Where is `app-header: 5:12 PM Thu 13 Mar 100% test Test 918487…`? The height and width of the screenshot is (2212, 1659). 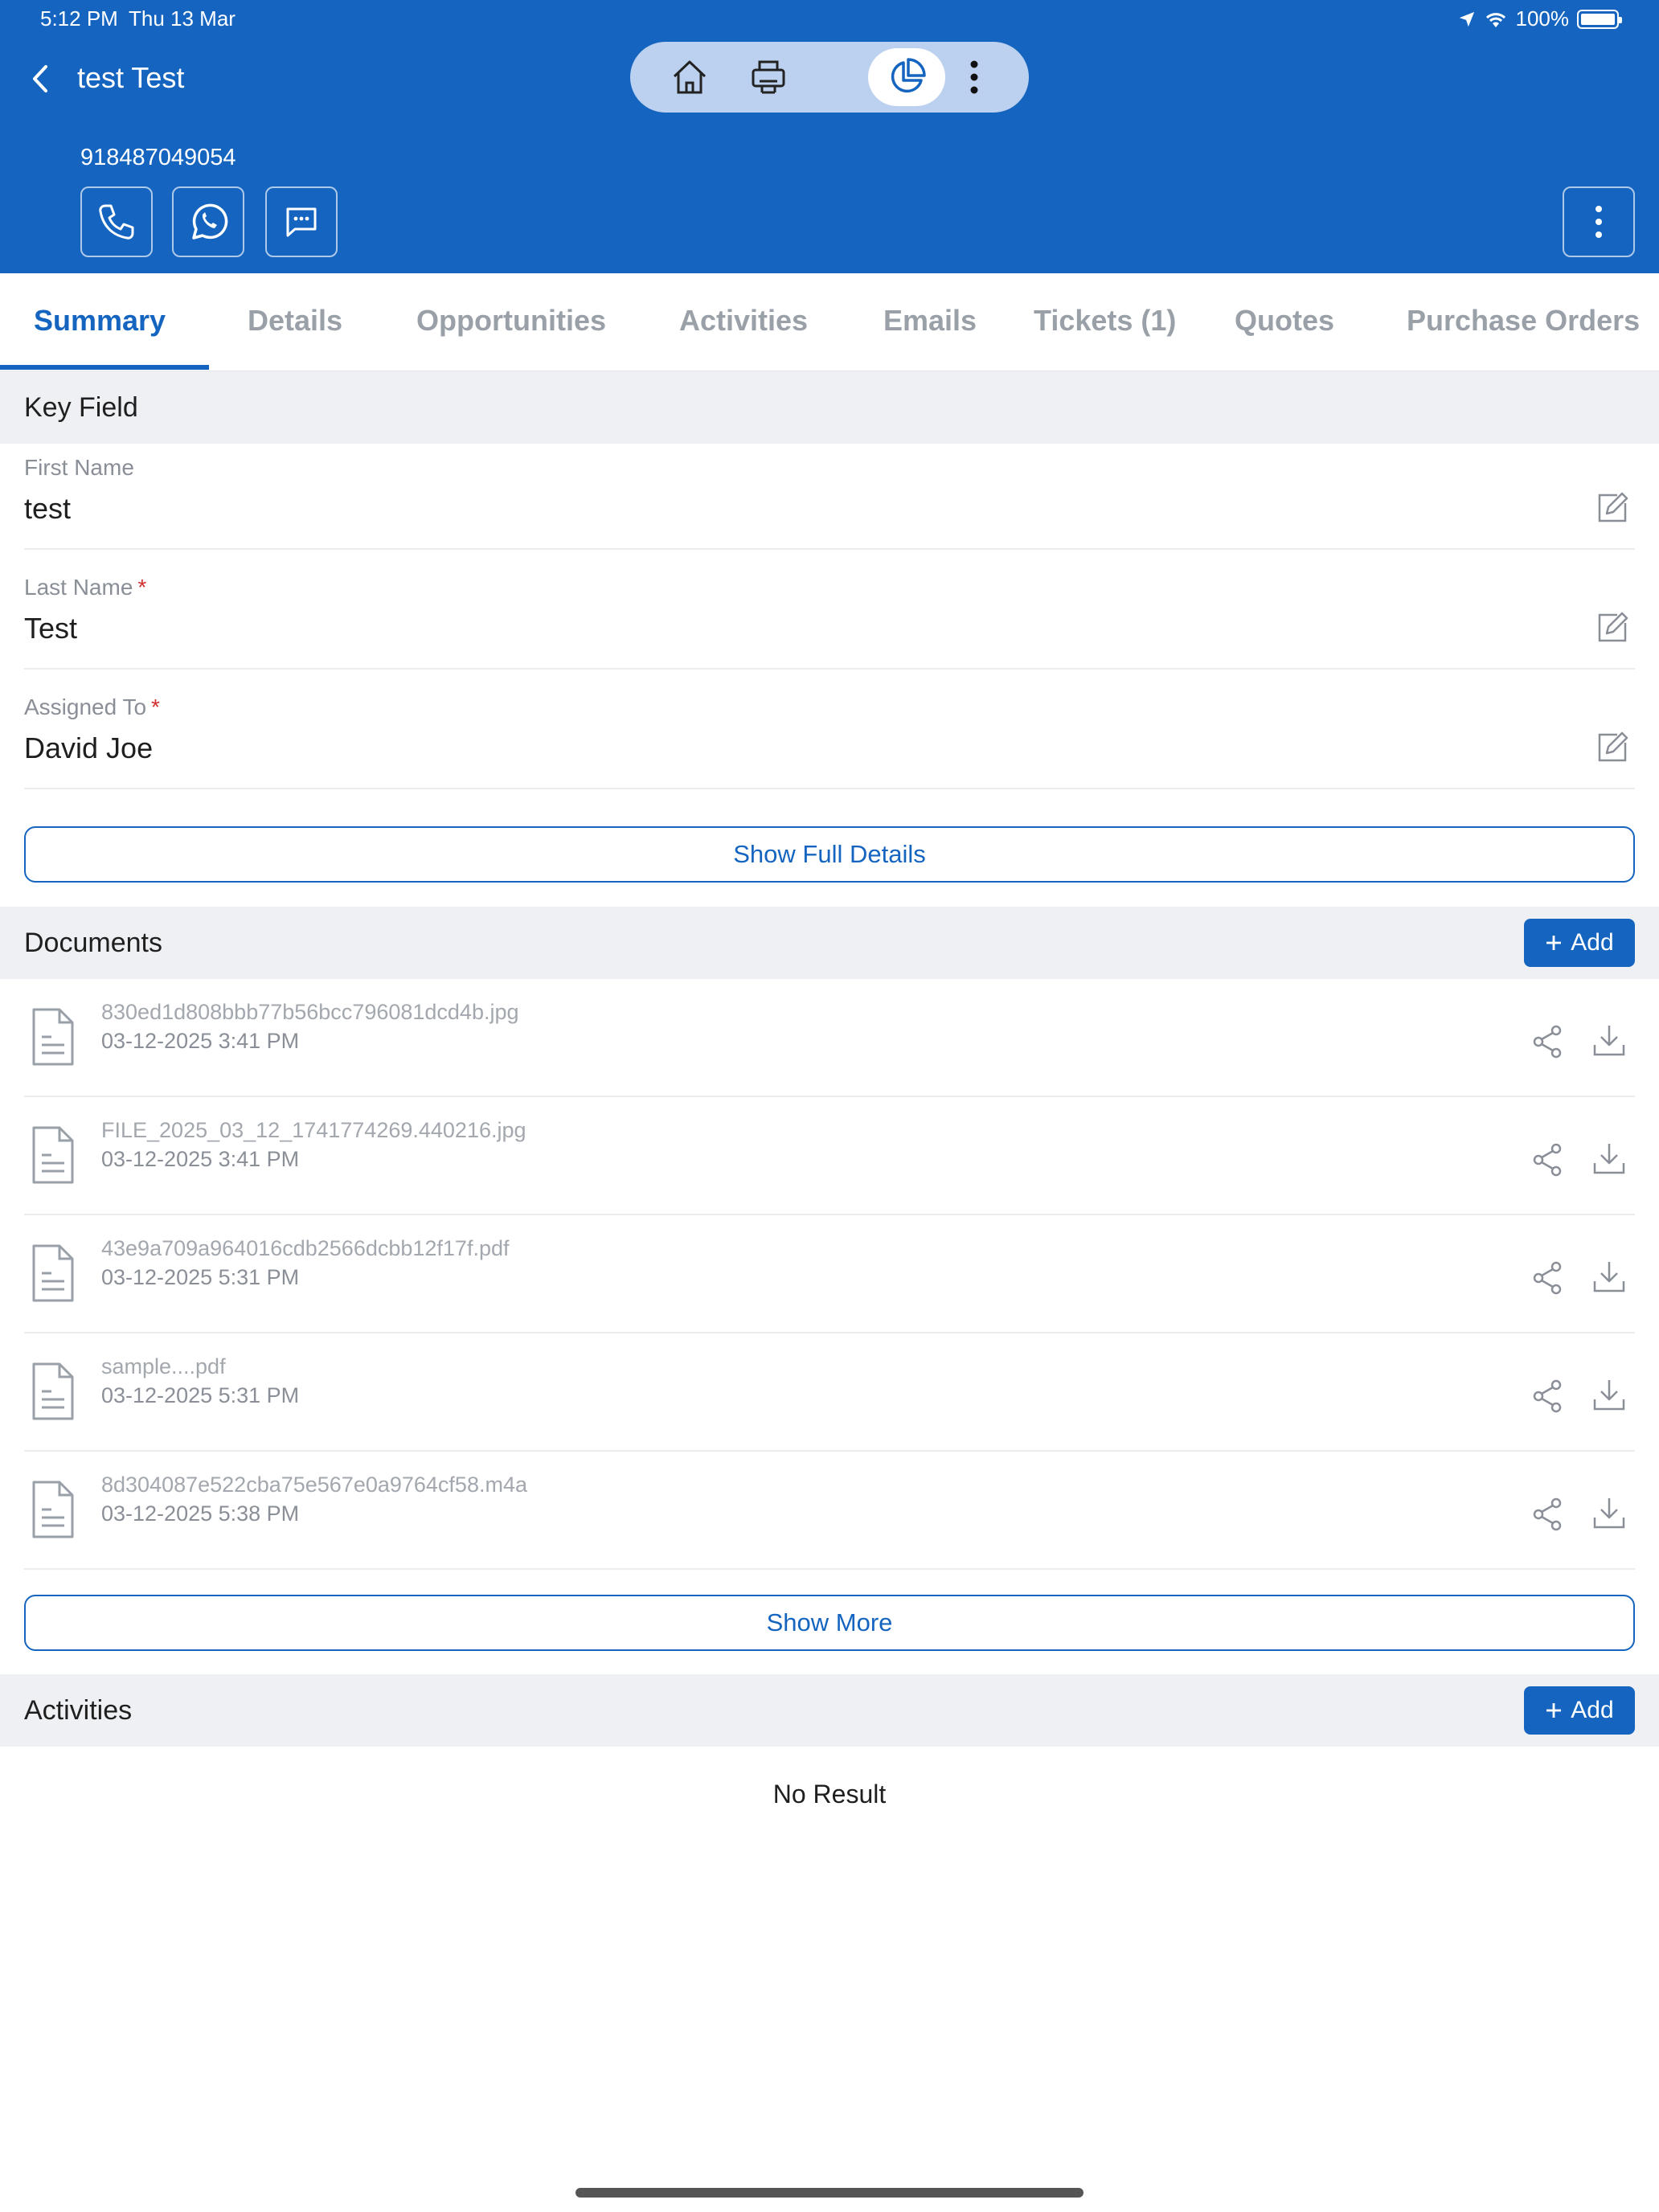
app-header: 5:12 PM Thu 13 Mar 100% test Test 918487… is located at coordinates (829, 136).